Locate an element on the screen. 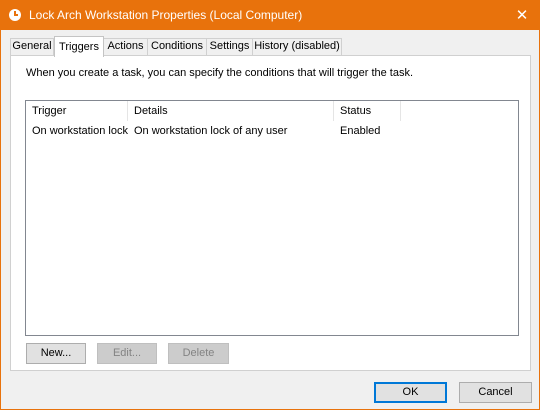  tab-triggers: Triggers is located at coordinates (79, 46).